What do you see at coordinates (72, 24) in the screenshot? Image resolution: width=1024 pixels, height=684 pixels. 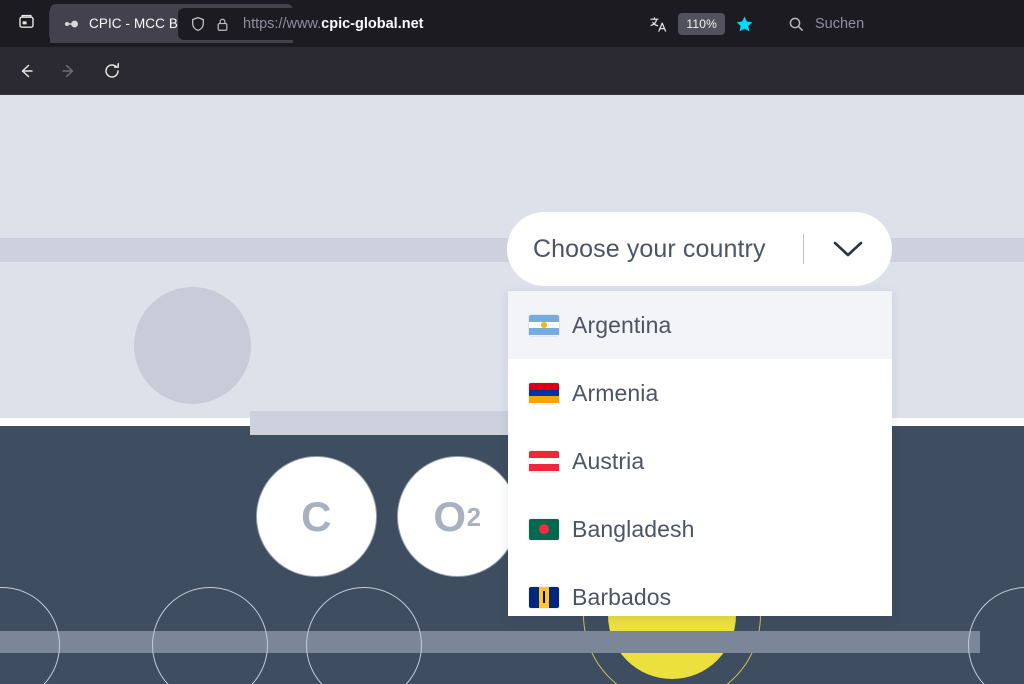 I see `molecule-favicon` at bounding box center [72, 24].